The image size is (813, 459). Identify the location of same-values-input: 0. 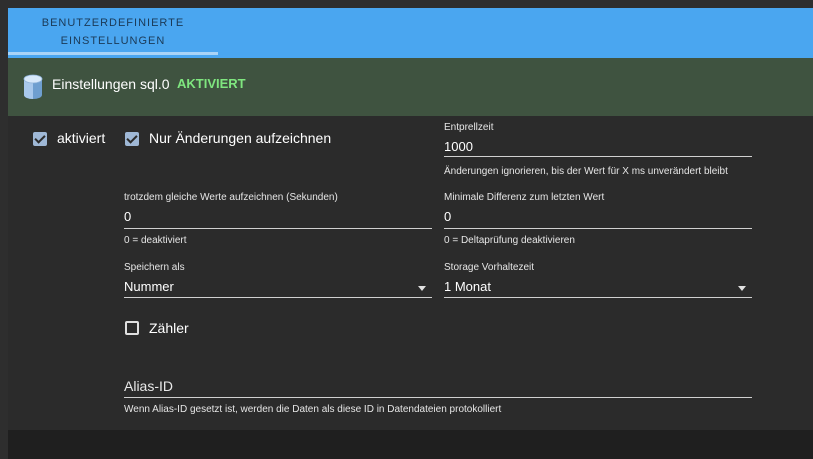
(127, 216).